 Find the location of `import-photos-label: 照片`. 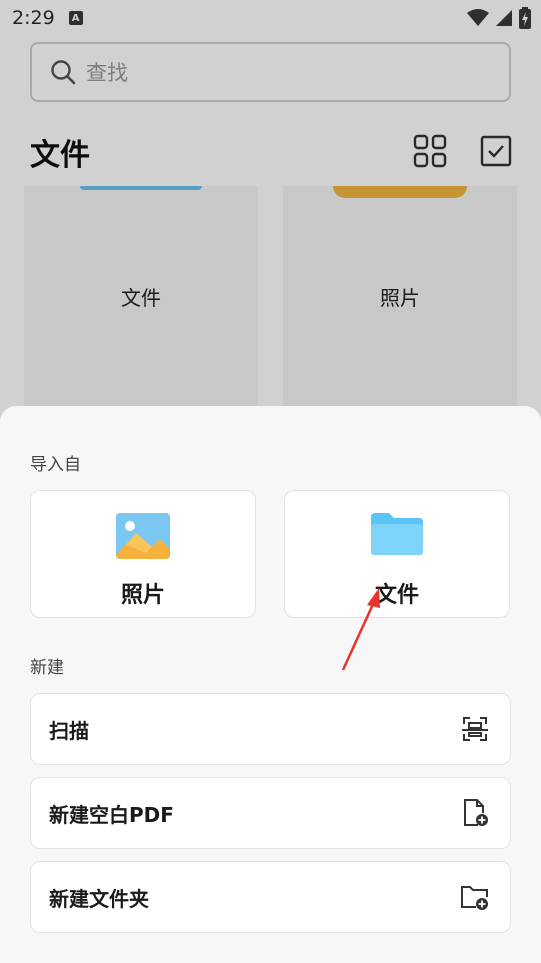

import-photos-label: 照片 is located at coordinates (142, 595).